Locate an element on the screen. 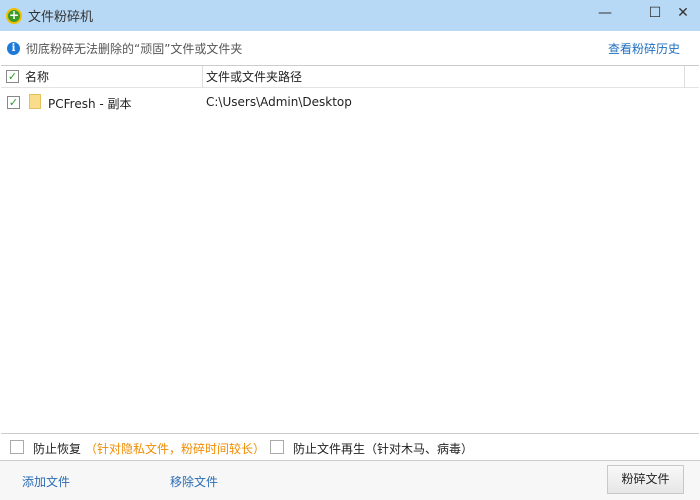  file-path: C:\Users\Admin\Desktop is located at coordinates (279, 102).